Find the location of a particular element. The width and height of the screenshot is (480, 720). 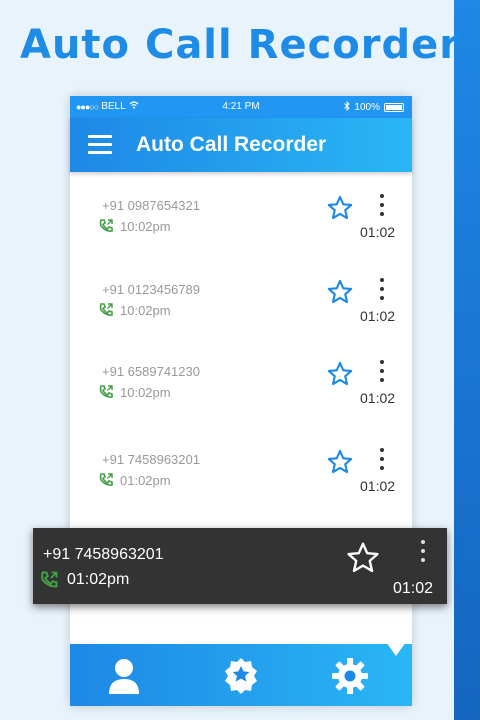

badge-icon is located at coordinates (241, 676).